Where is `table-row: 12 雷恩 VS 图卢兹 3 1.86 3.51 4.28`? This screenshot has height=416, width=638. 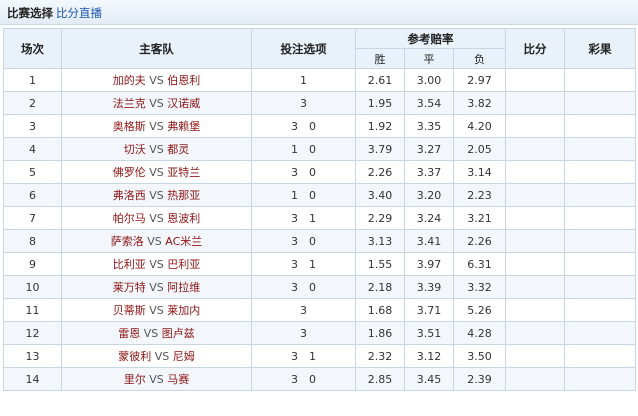 table-row: 12 雷恩 VS 图卢兹 3 1.86 3.51 4.28 is located at coordinates (320, 333).